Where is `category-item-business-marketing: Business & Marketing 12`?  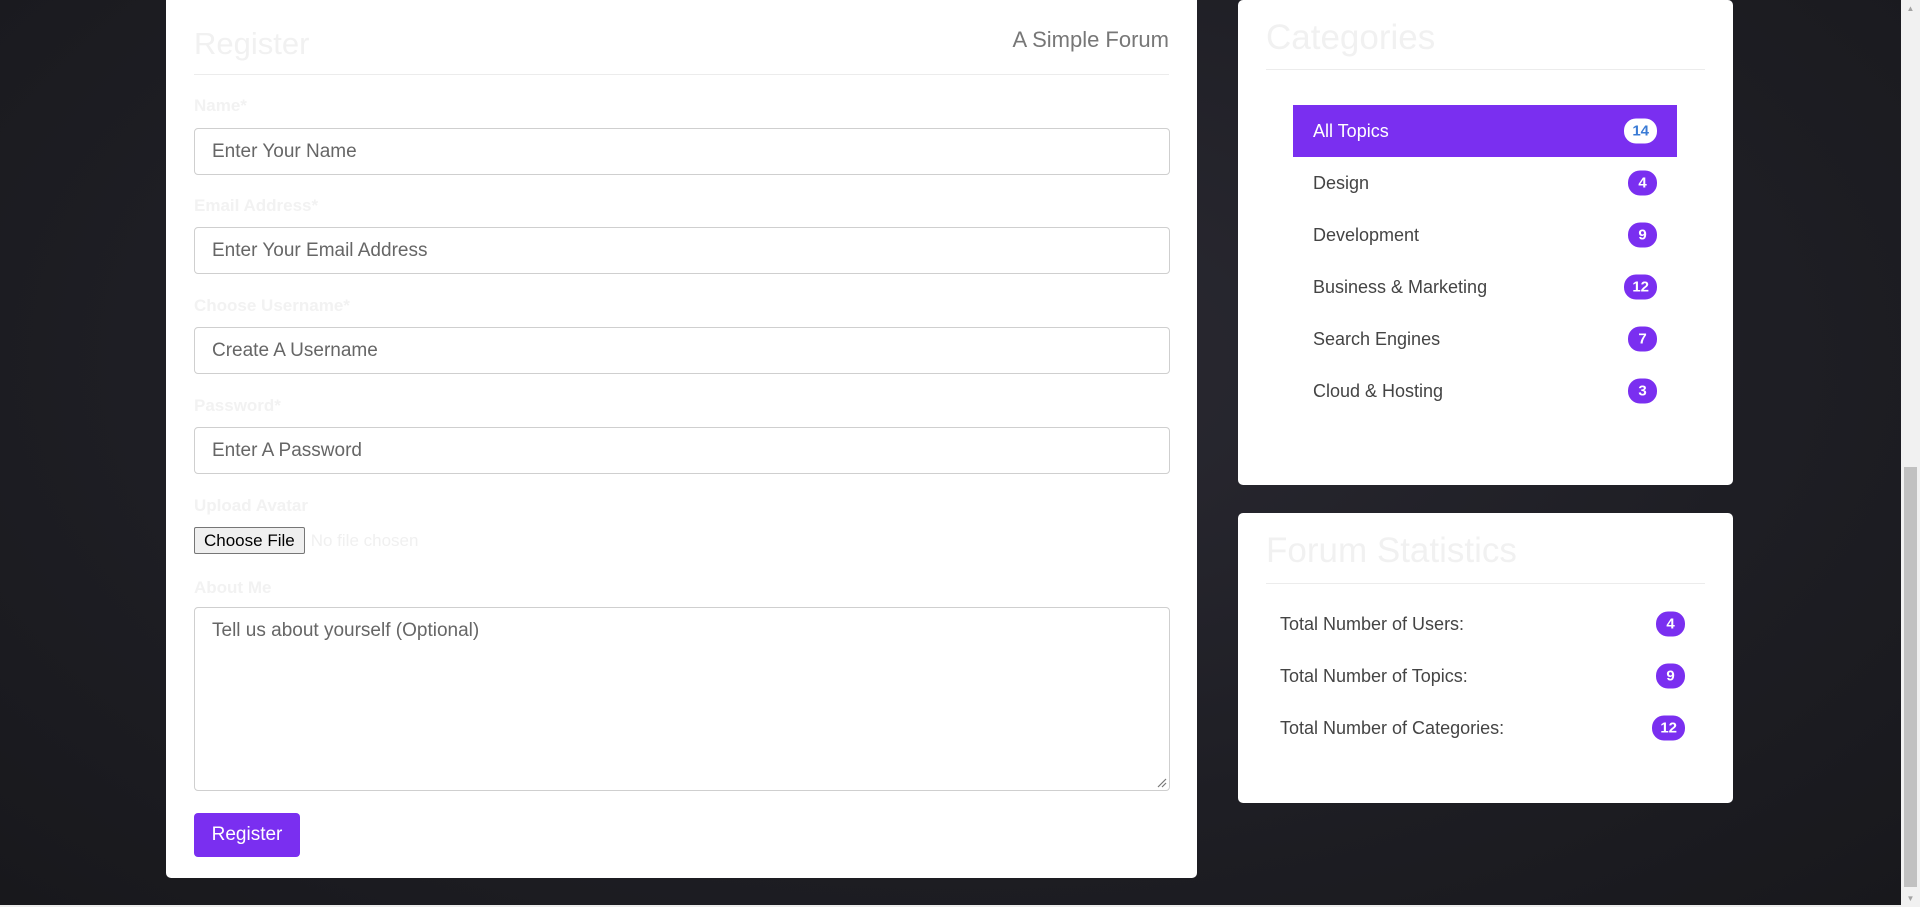 category-item-business-marketing: Business & Marketing 12 is located at coordinates (1485, 287).